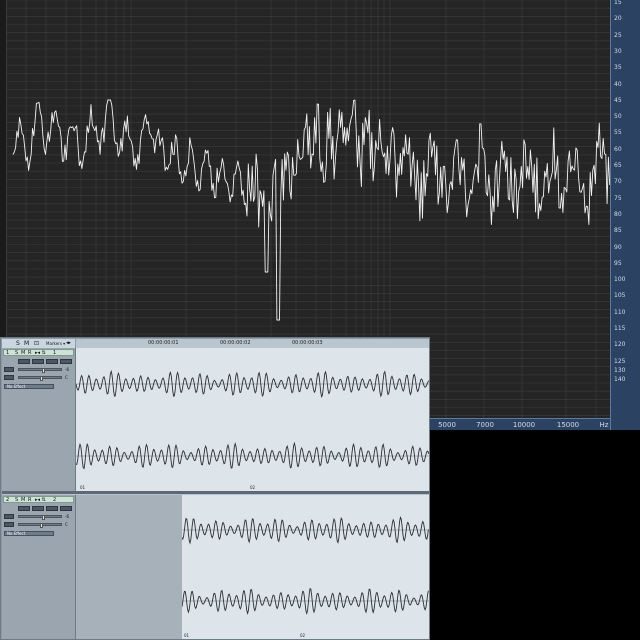 The image size is (640, 640). Describe the element at coordinates (485, 425) in the screenshot. I see `freq-tick-label: 7000` at that location.